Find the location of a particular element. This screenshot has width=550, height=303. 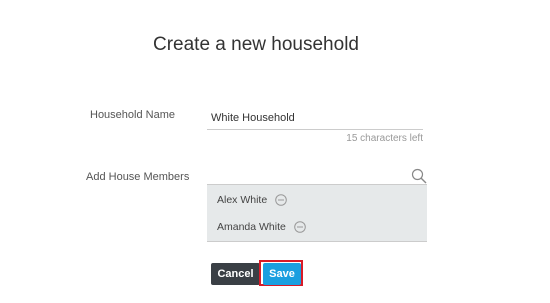

character-counter: 15 characters left is located at coordinates (384, 138).